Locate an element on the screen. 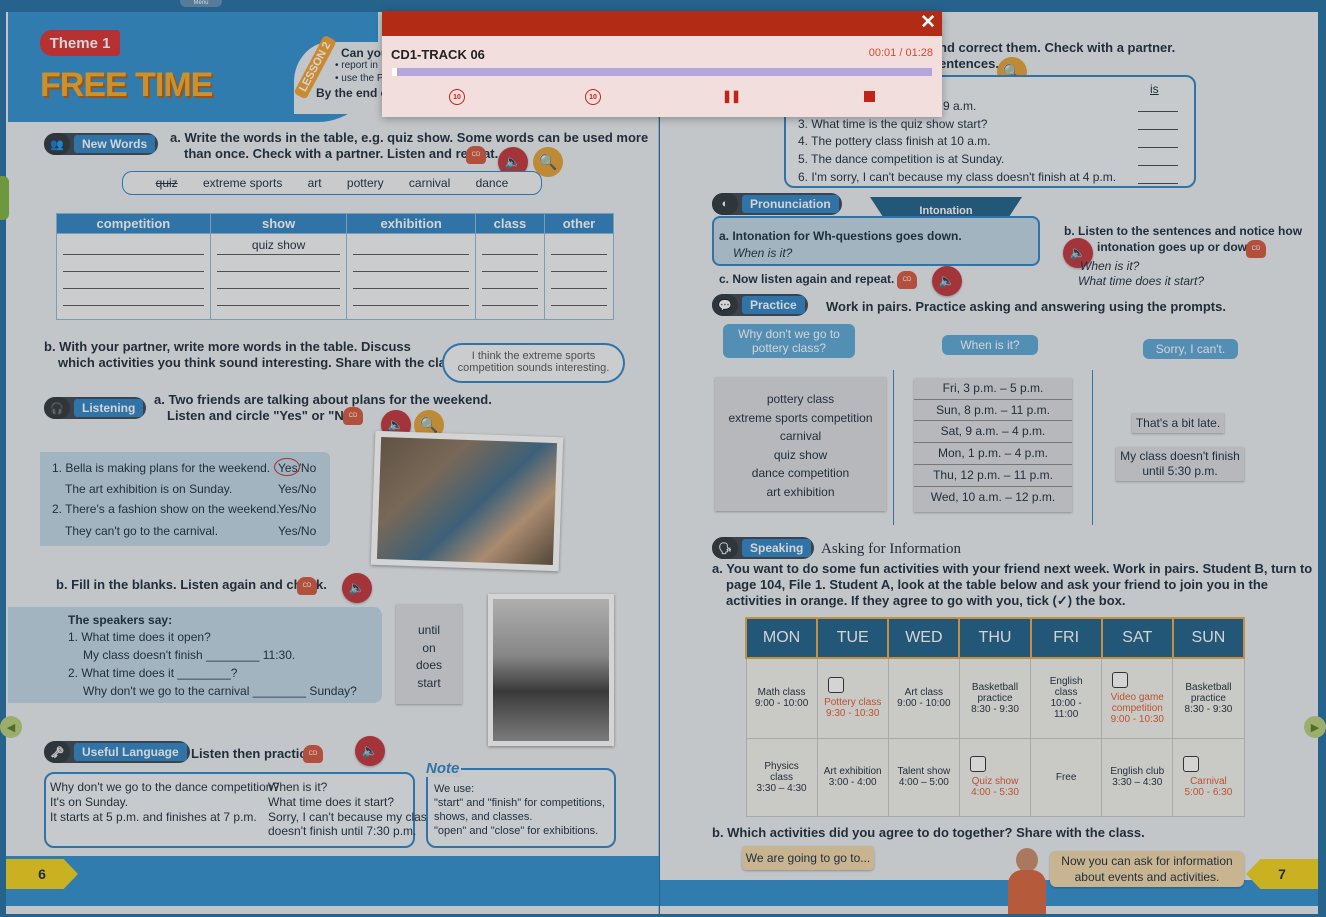  pause-button: ❚❚ is located at coordinates (731, 96).